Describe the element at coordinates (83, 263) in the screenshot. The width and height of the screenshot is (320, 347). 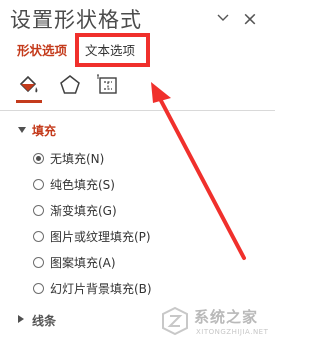
I see `option-label: 图案填充(A)` at that location.